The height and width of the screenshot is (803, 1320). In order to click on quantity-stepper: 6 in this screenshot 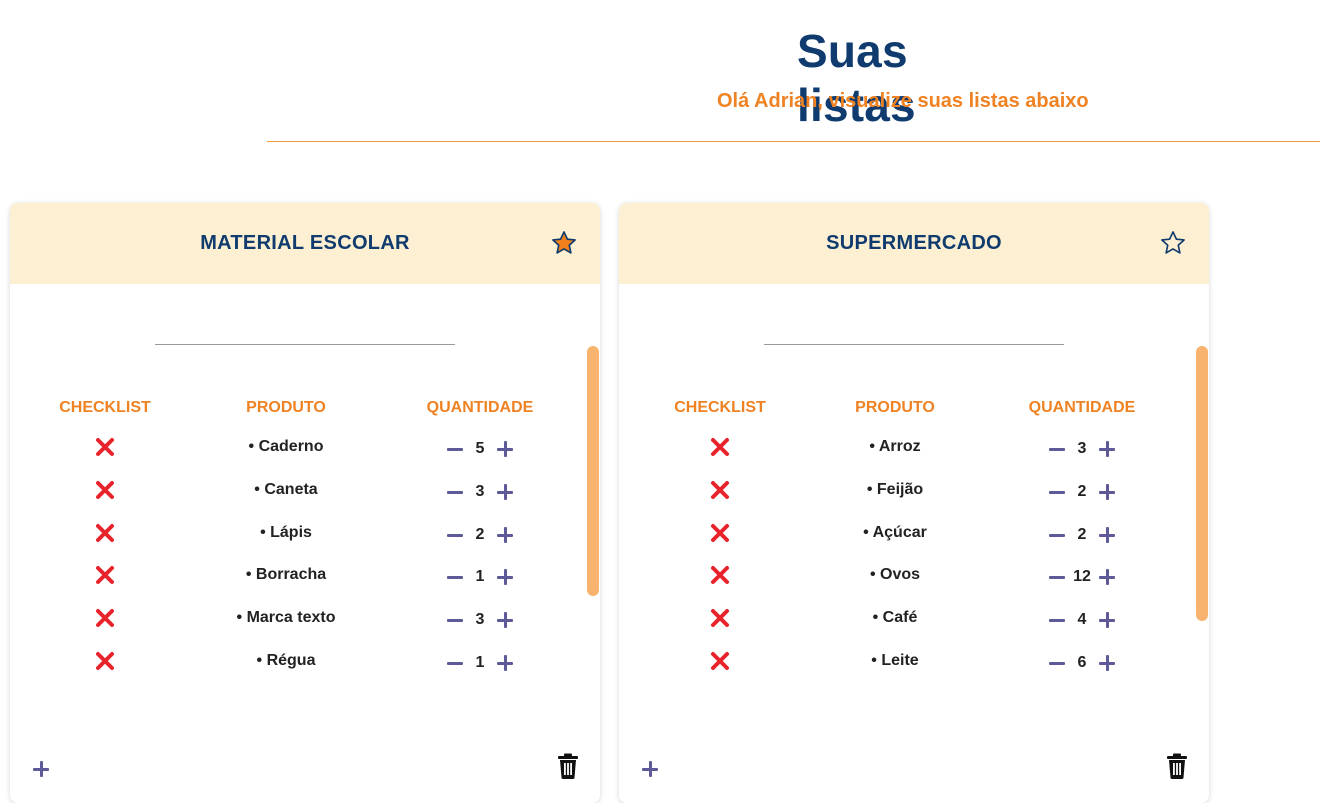, I will do `click(1082, 663)`.